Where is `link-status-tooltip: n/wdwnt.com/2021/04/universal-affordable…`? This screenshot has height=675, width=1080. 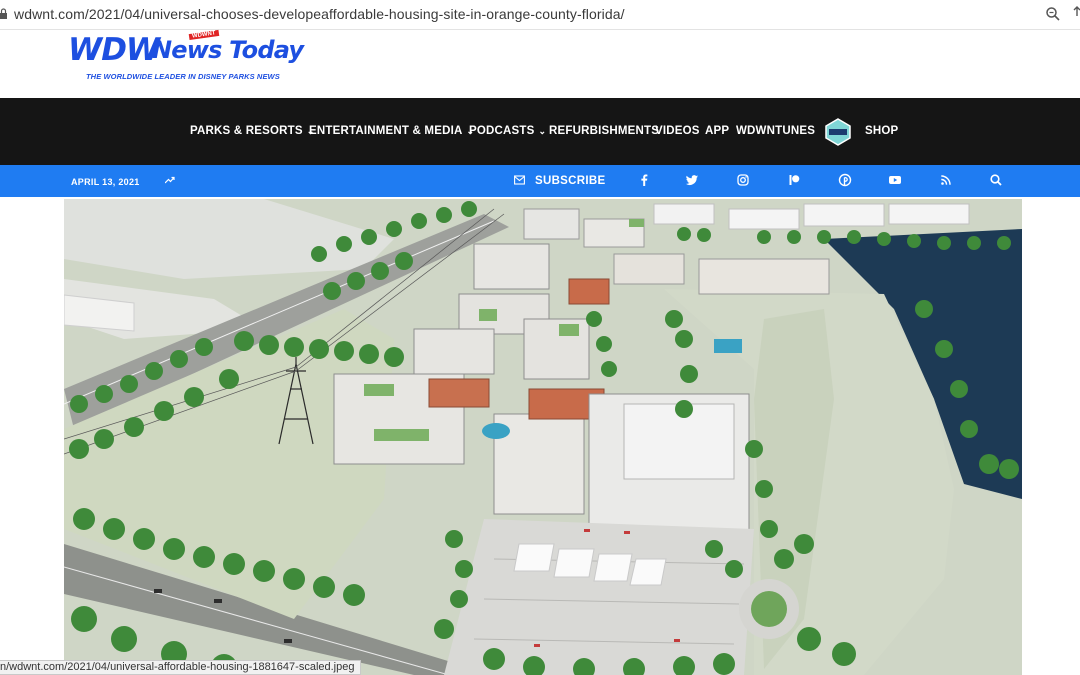 link-status-tooltip: n/wdwnt.com/2021/04/universal-affordable… is located at coordinates (181, 667).